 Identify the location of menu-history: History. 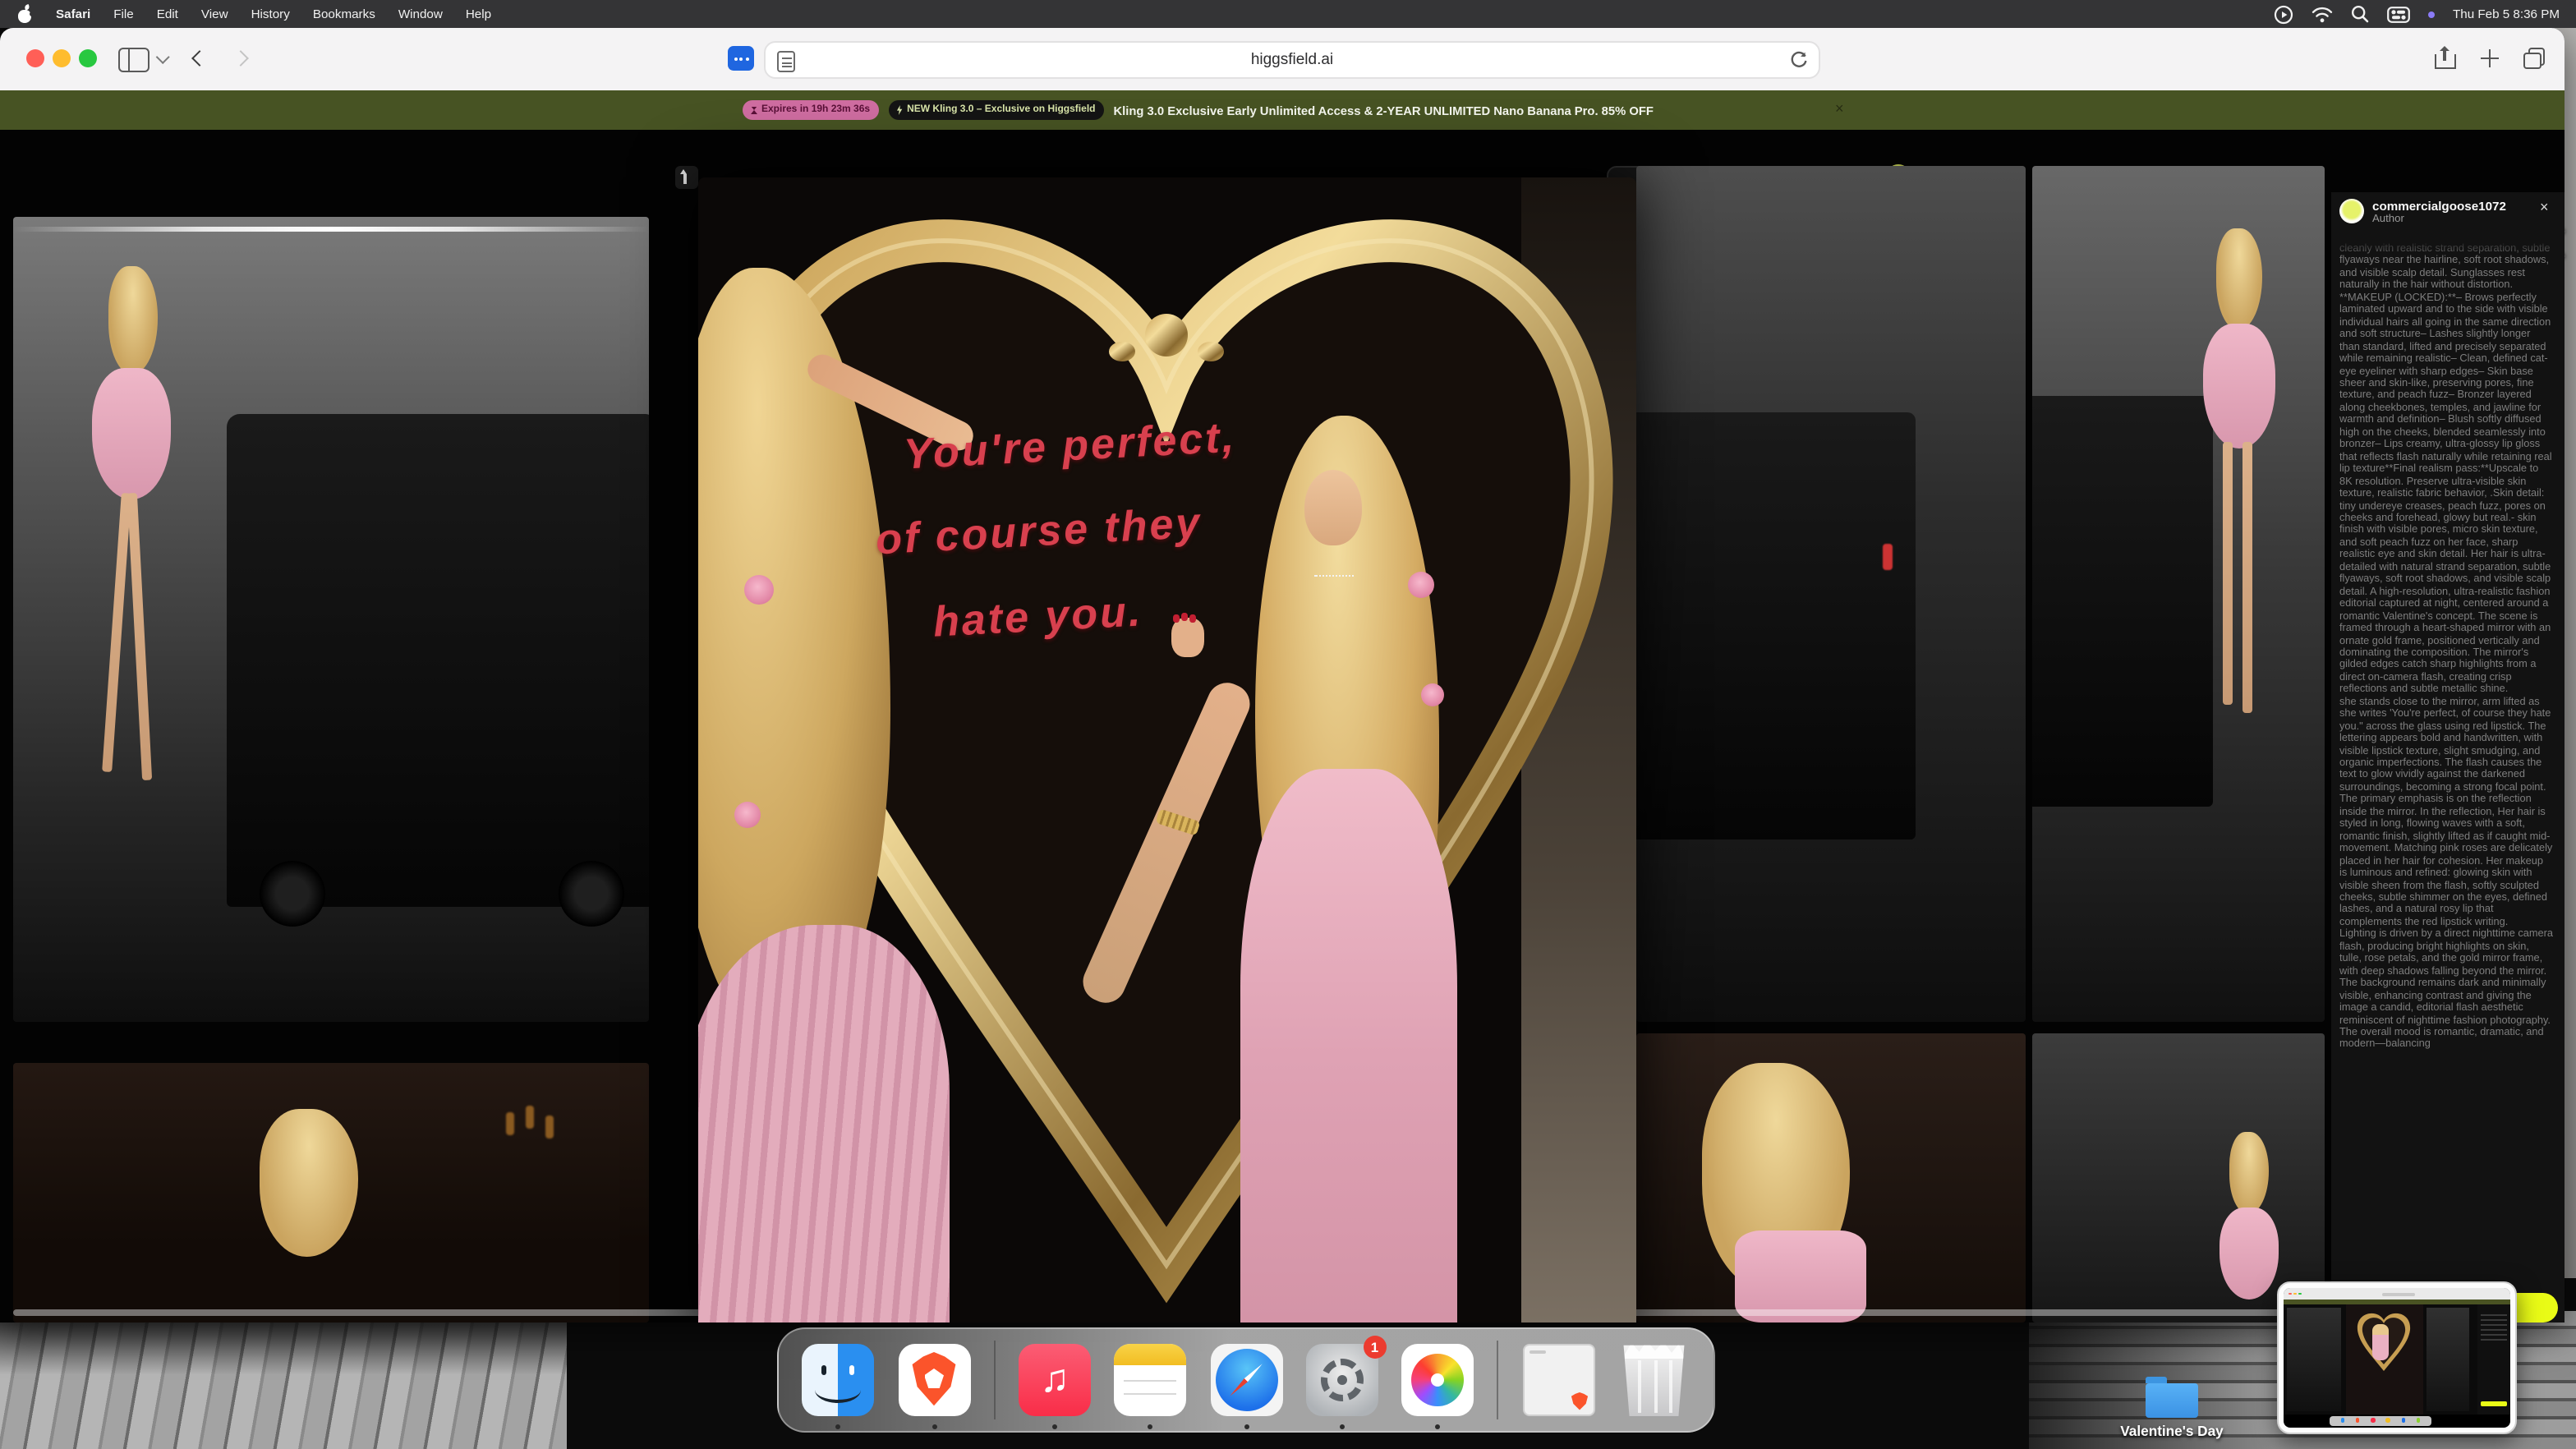
(270, 14).